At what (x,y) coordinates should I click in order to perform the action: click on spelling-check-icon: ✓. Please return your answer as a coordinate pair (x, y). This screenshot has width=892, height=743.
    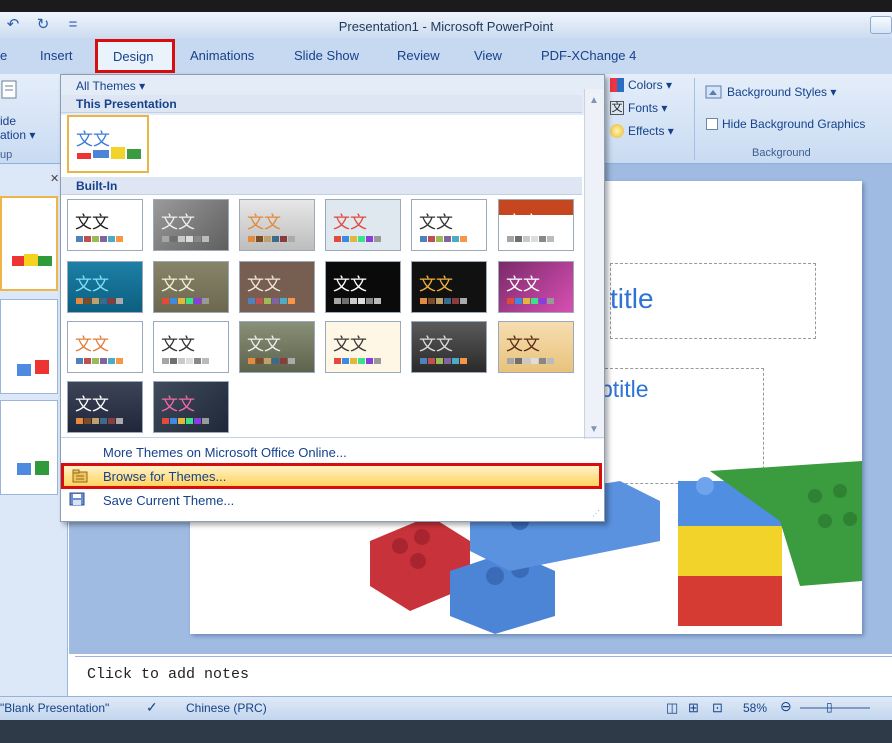
    Looking at the image, I should click on (152, 707).